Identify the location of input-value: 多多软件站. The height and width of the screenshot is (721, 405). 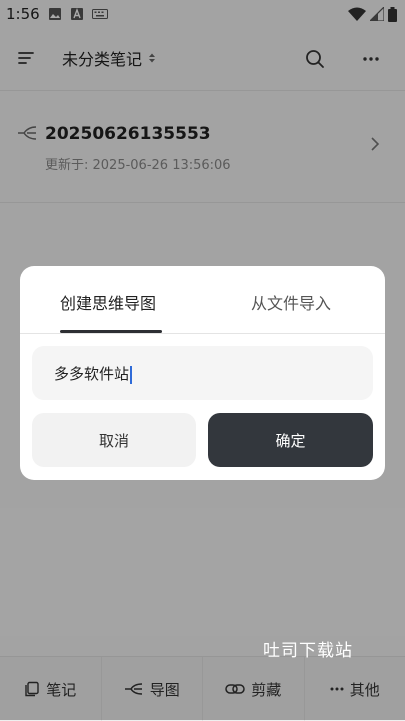
(91, 374).